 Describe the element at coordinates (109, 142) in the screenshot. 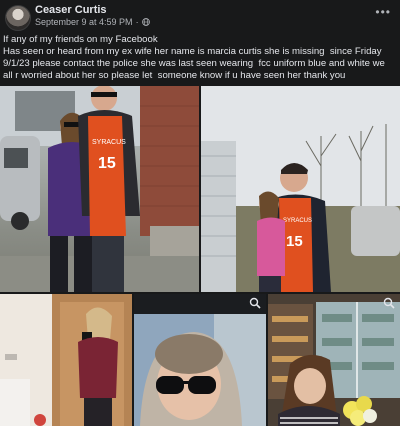

I see `jersey-text-1: SYRACUS` at that location.